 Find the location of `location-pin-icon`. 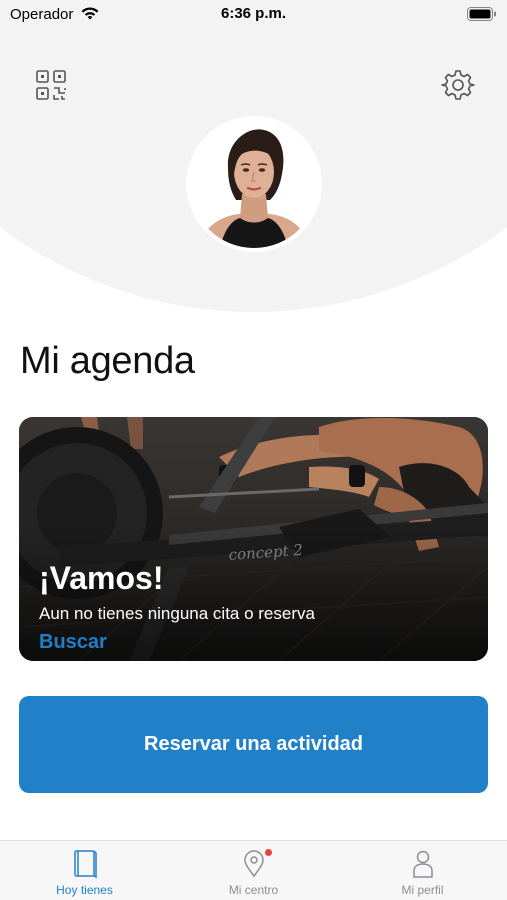

location-pin-icon is located at coordinates (253, 864).